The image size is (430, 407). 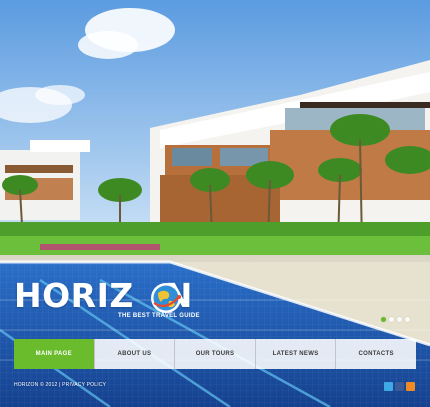 What do you see at coordinates (54, 354) in the screenshot?
I see `nav-main-page: MAIN PAGE` at bounding box center [54, 354].